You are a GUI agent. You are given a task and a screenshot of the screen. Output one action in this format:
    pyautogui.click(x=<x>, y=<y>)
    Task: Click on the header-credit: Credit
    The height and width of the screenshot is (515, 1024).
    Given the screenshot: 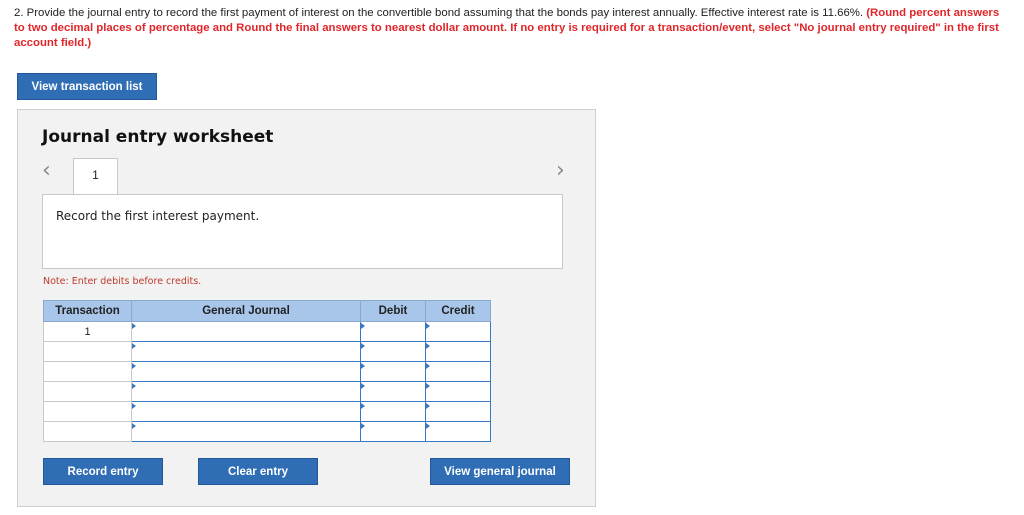 What is the action you would take?
    pyautogui.click(x=458, y=311)
    